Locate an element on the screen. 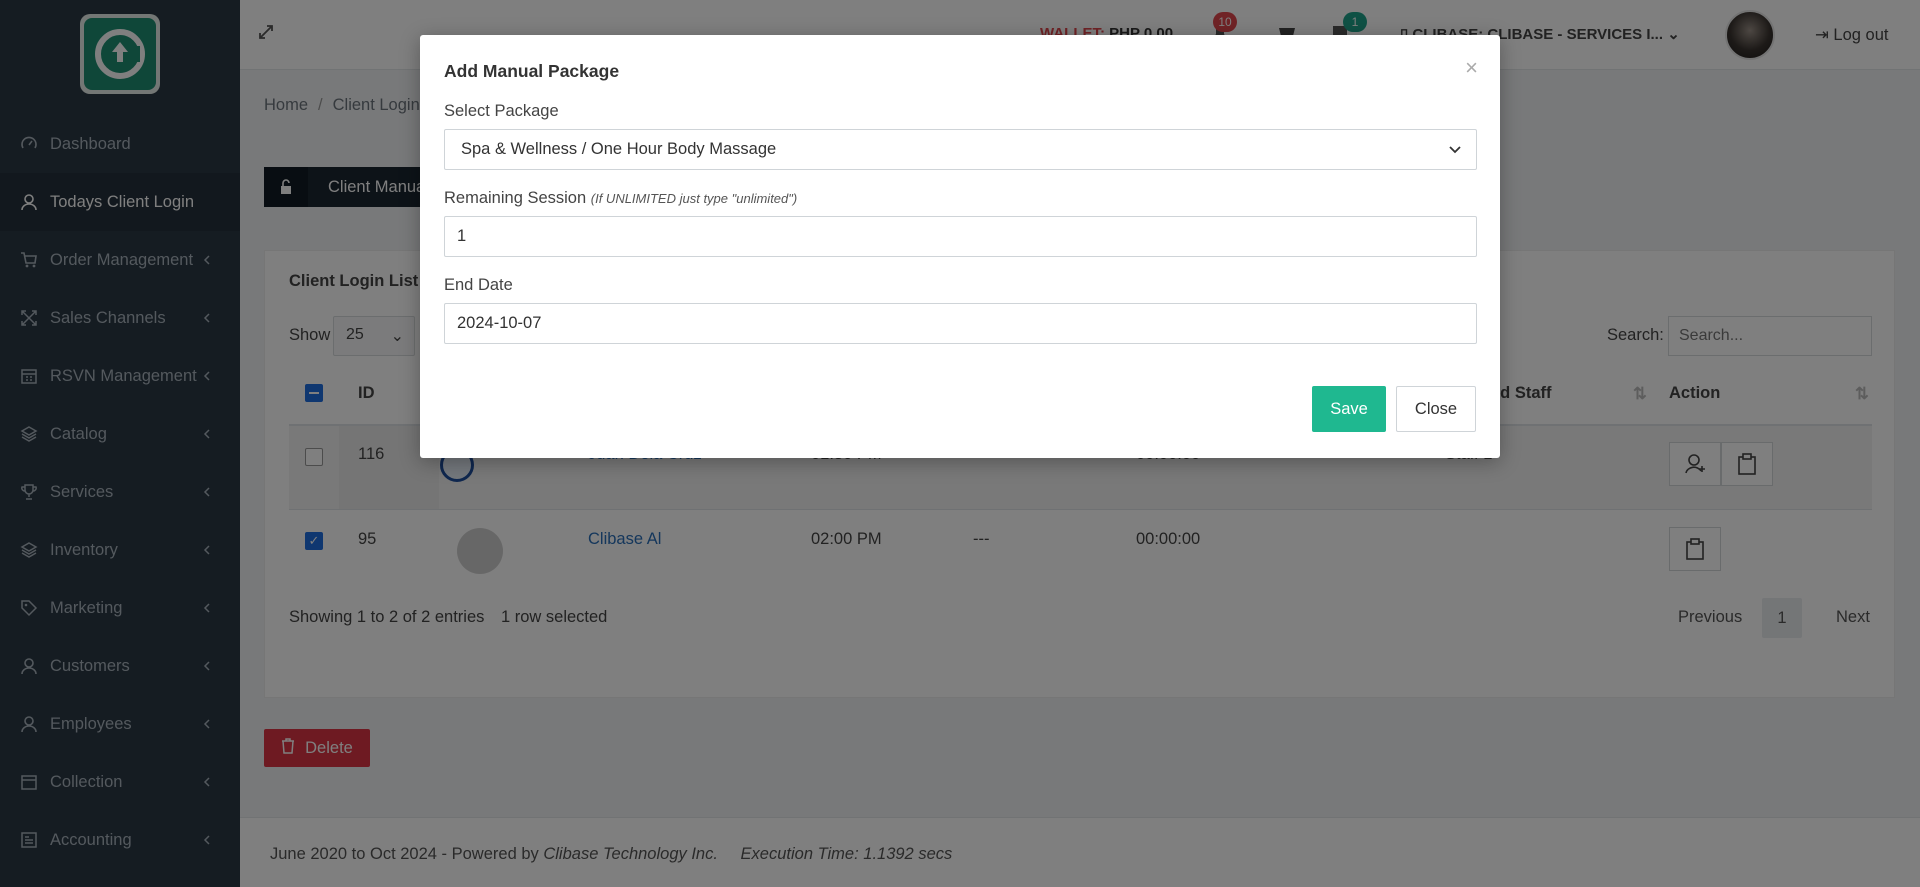  end-date-value: 2024-10-07 is located at coordinates (499, 323).